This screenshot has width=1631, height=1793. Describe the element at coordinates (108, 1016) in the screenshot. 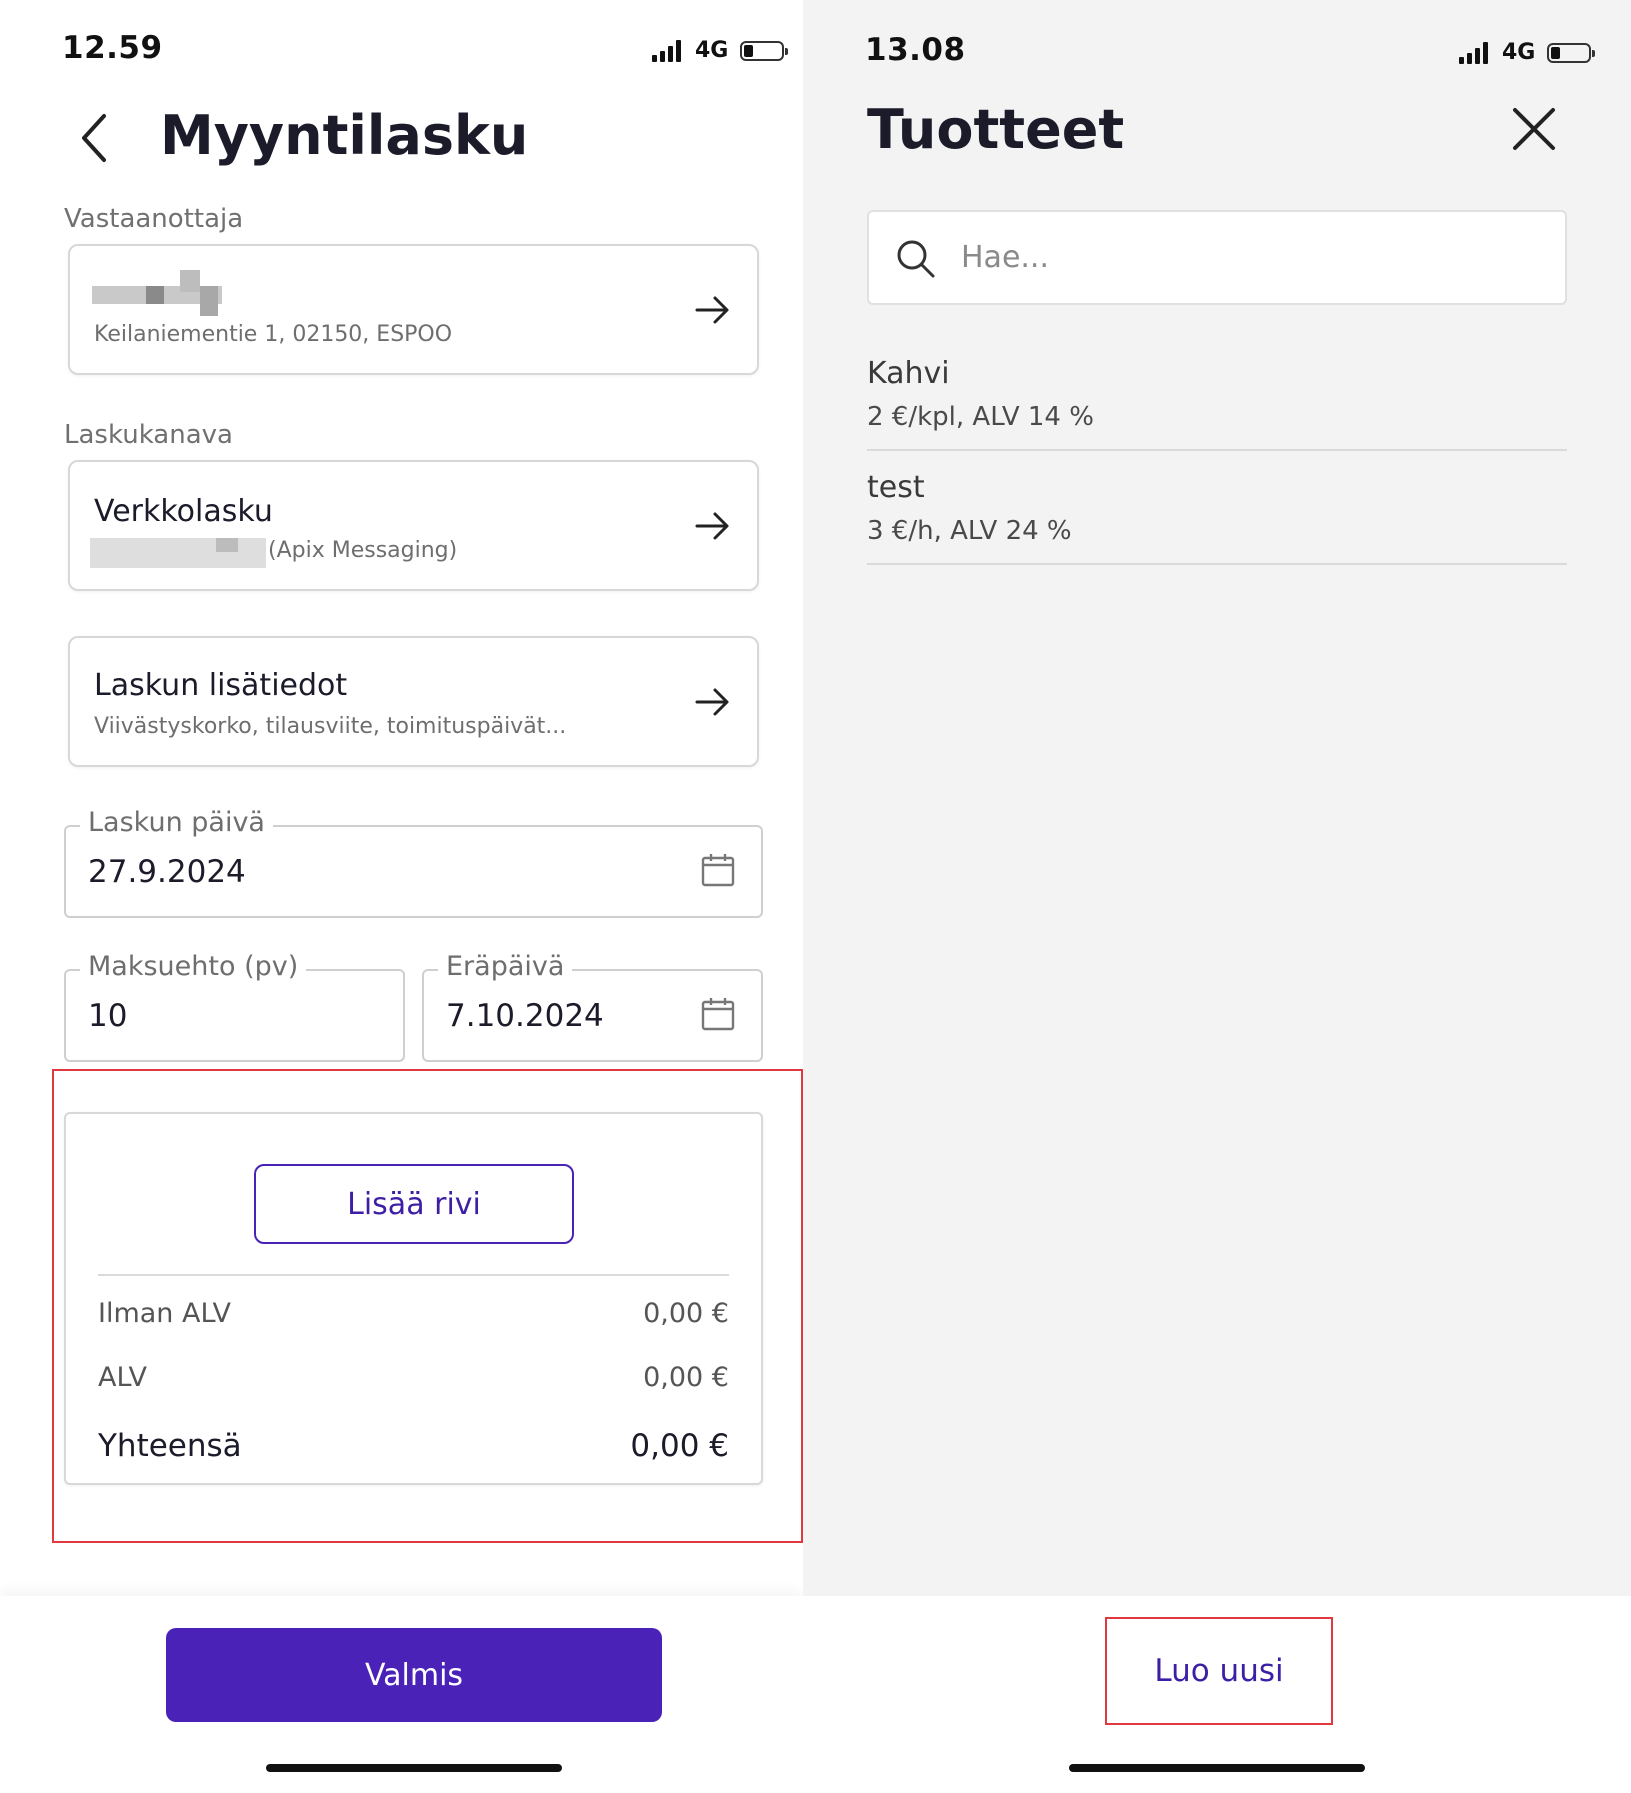

I see `payment-term-value: 10` at that location.